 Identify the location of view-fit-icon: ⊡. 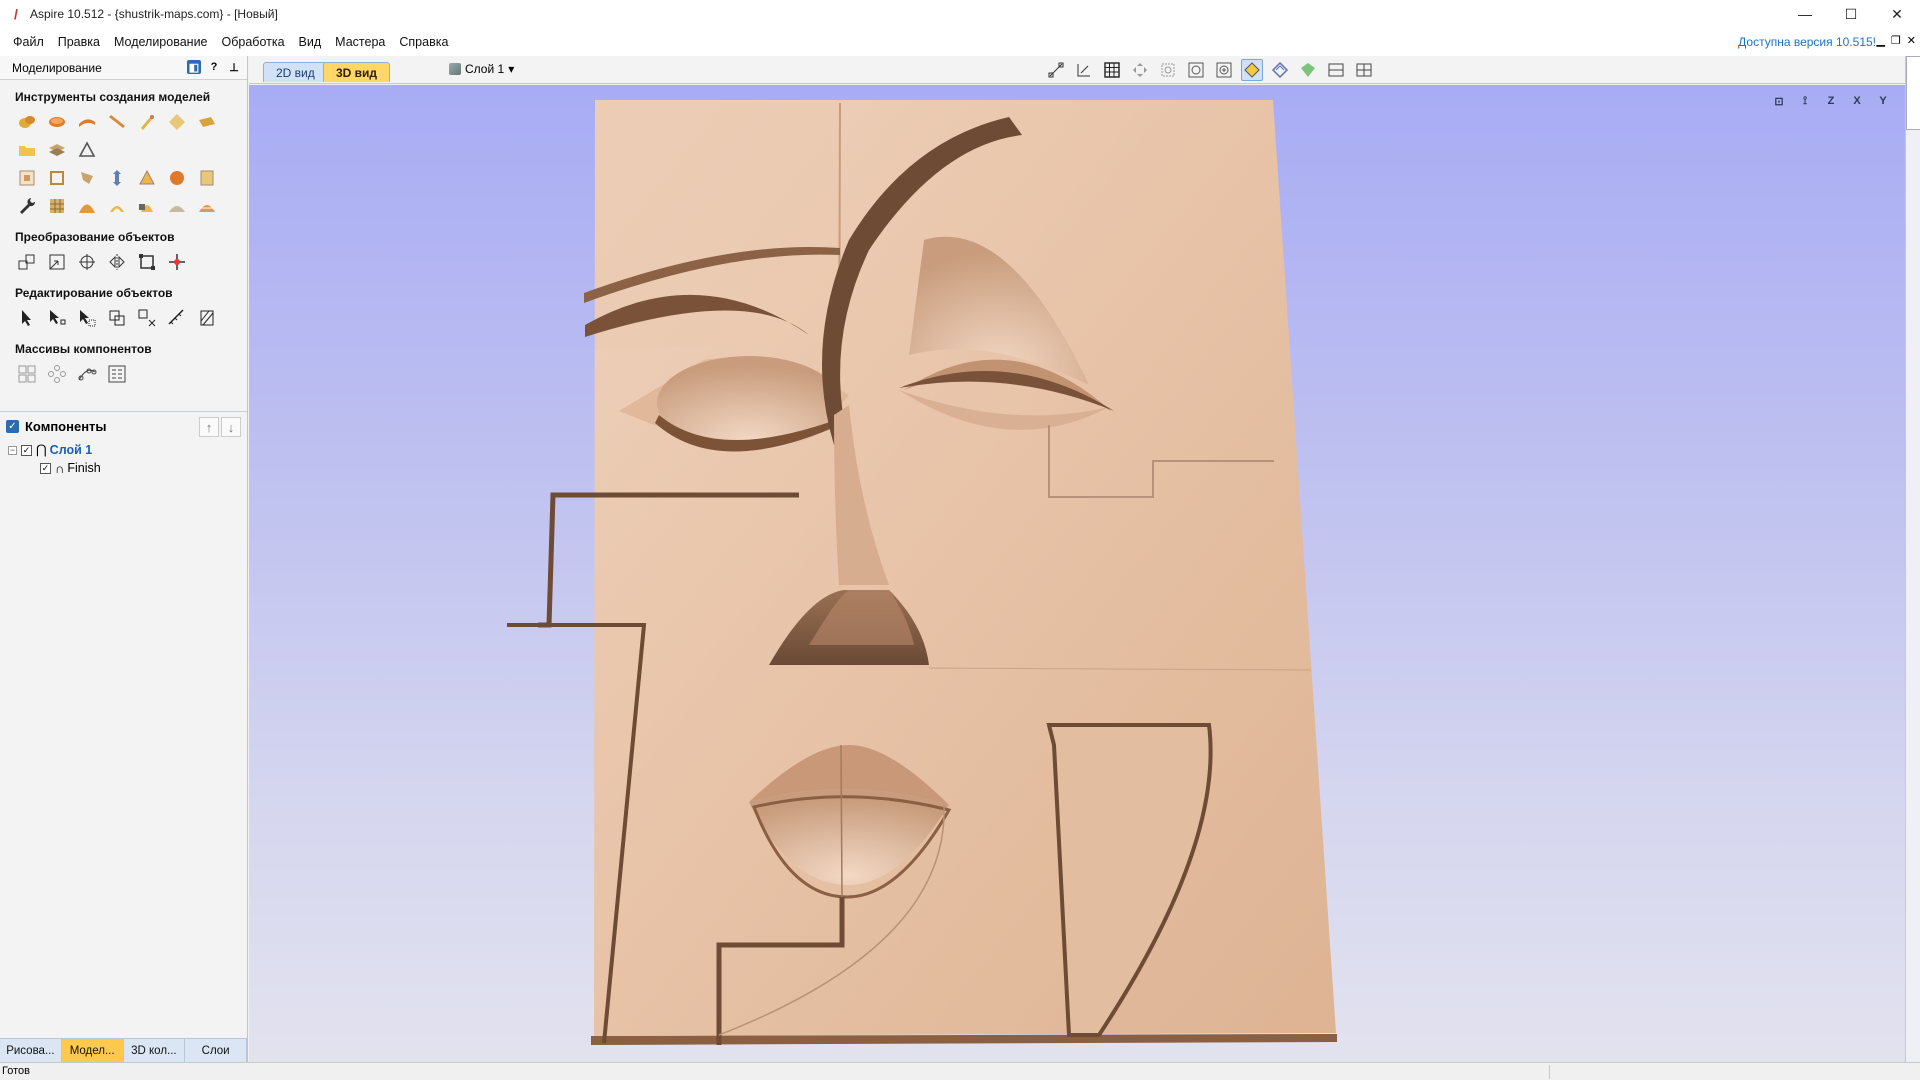
(1779, 101).